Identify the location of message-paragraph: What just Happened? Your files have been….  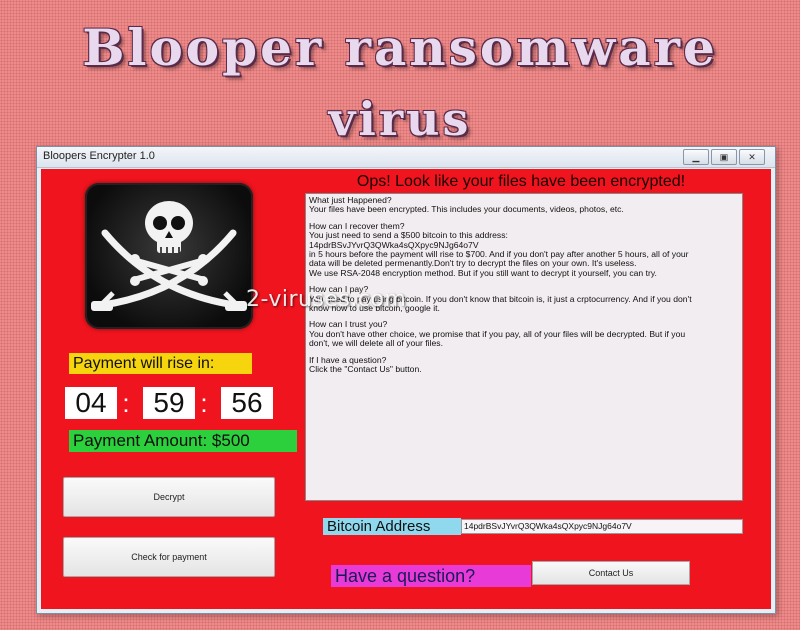
(466, 205).